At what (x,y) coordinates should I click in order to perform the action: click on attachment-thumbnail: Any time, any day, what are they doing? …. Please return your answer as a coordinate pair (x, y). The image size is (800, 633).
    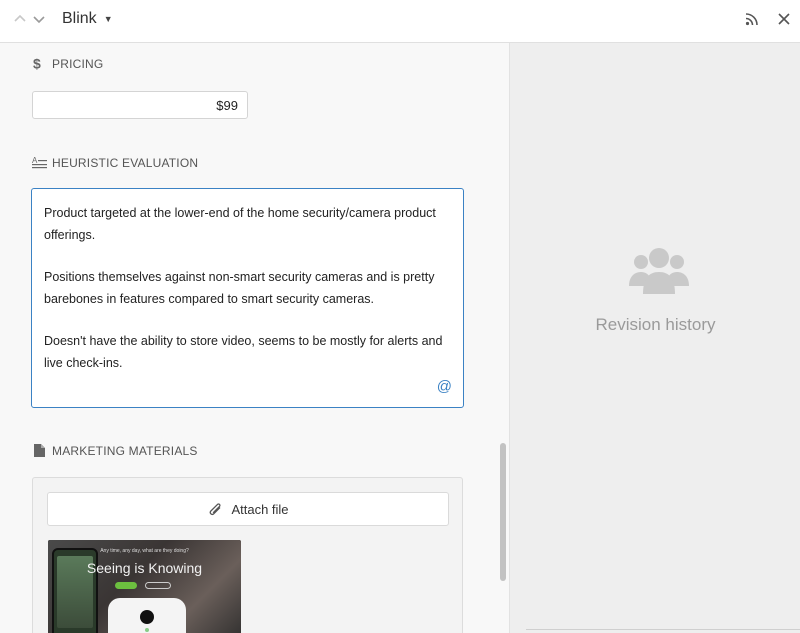
    Looking at the image, I should click on (144, 586).